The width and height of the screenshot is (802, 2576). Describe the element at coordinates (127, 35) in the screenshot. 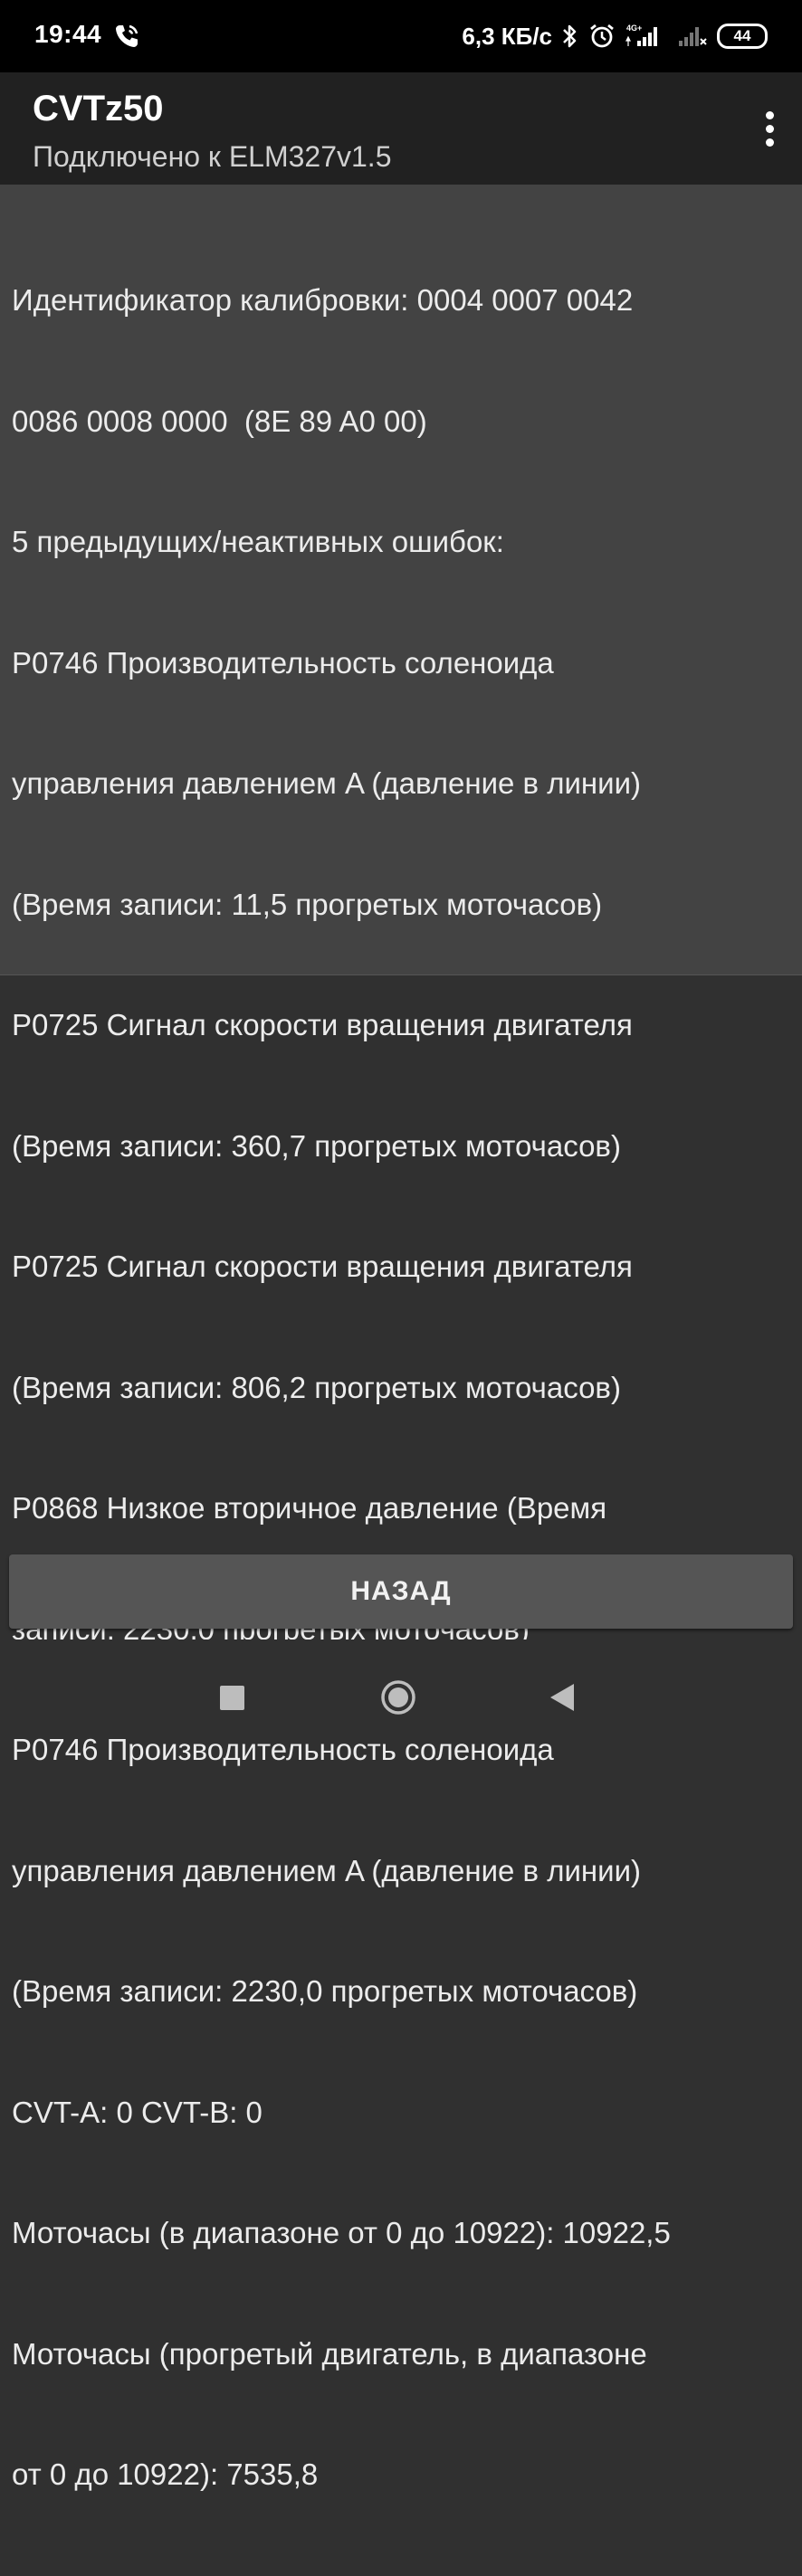

I see `phone-call-icon` at that location.